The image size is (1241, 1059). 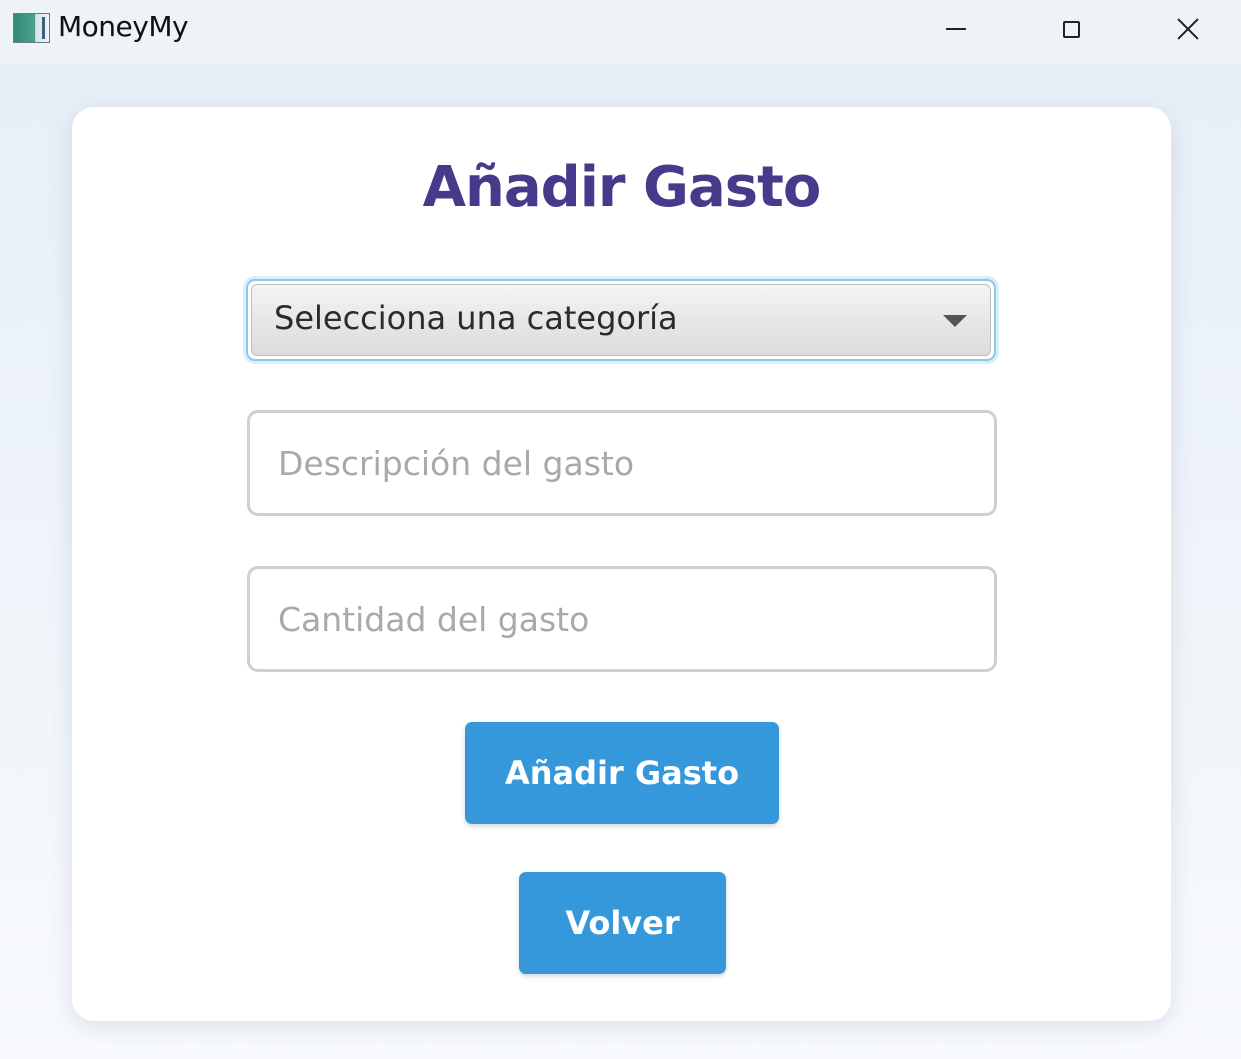 I want to click on close-button, so click(x=1186, y=29).